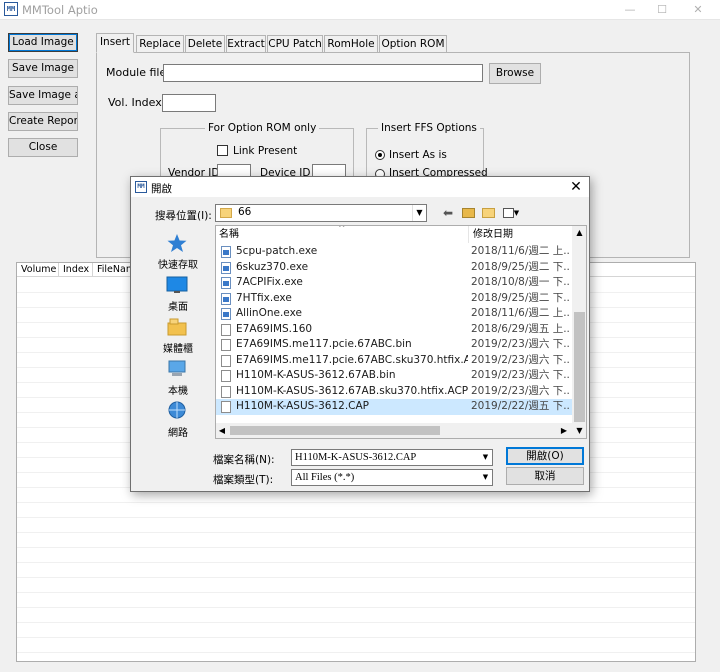  I want to click on browse-button: Browse, so click(515, 73).